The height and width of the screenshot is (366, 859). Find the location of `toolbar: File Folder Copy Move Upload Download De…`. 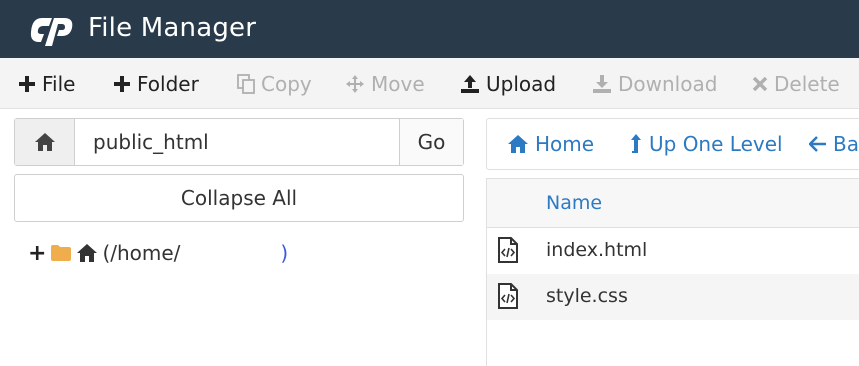

toolbar: File Folder Copy Move Upload Download De… is located at coordinates (429, 83).